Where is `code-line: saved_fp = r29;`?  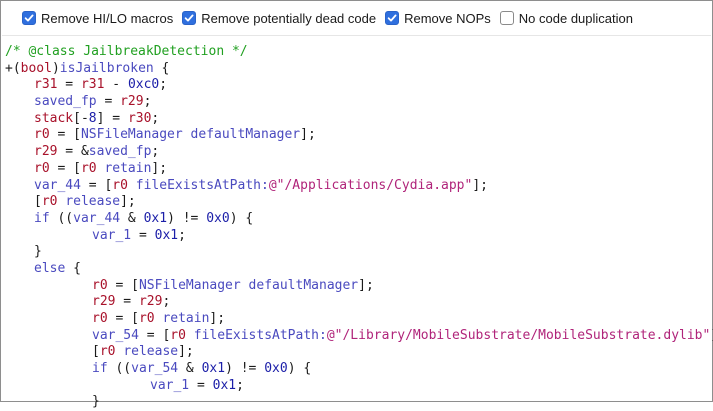
code-line: saved_fp = r29; is located at coordinates (93, 102).